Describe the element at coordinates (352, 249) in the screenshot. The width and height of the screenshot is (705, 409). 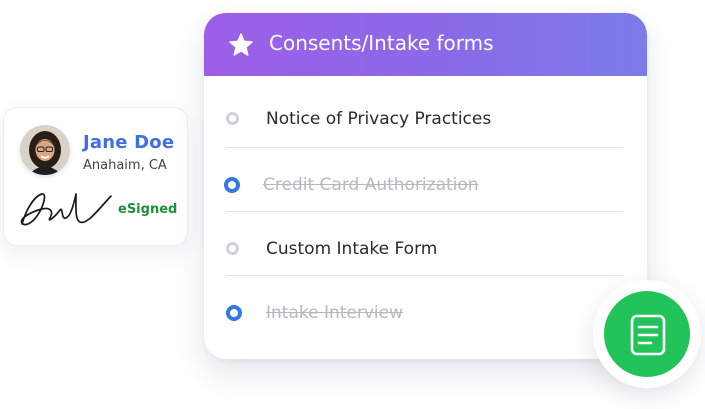
I see `form-item-label: Custom Intake Form` at that location.